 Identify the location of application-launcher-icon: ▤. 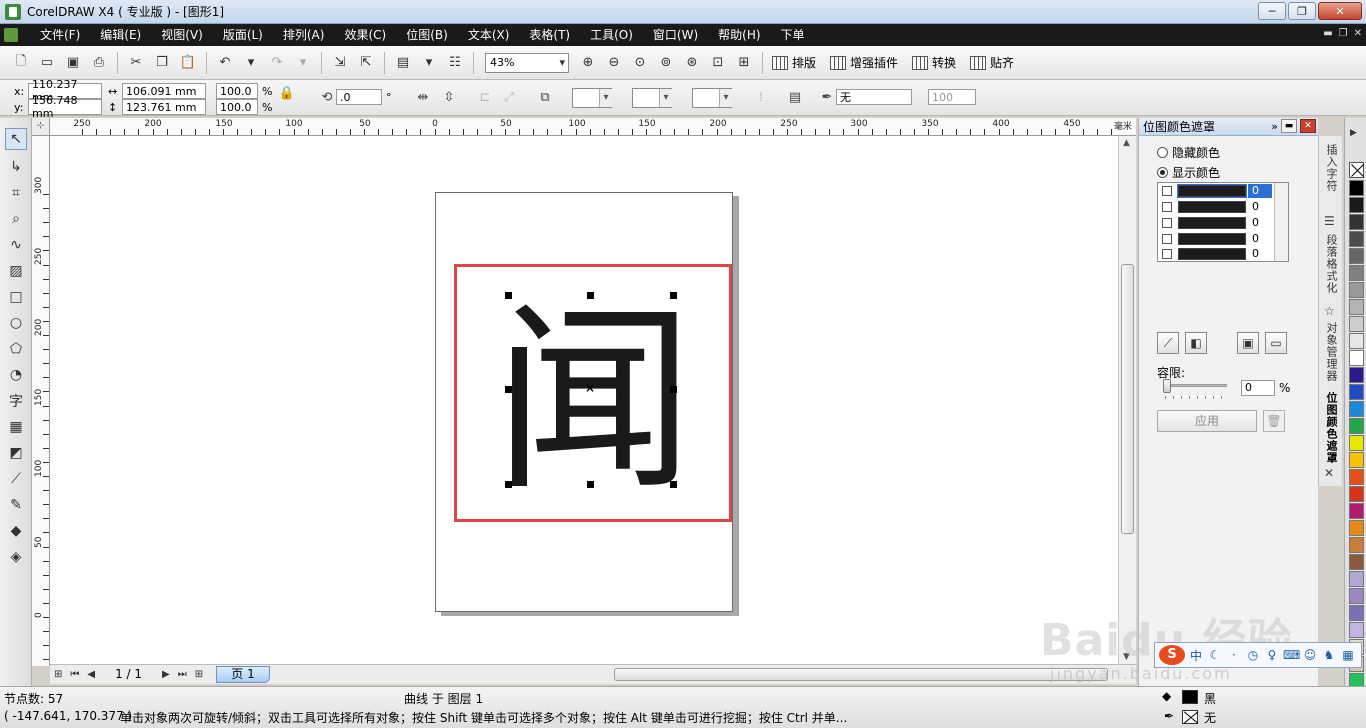
(403, 63).